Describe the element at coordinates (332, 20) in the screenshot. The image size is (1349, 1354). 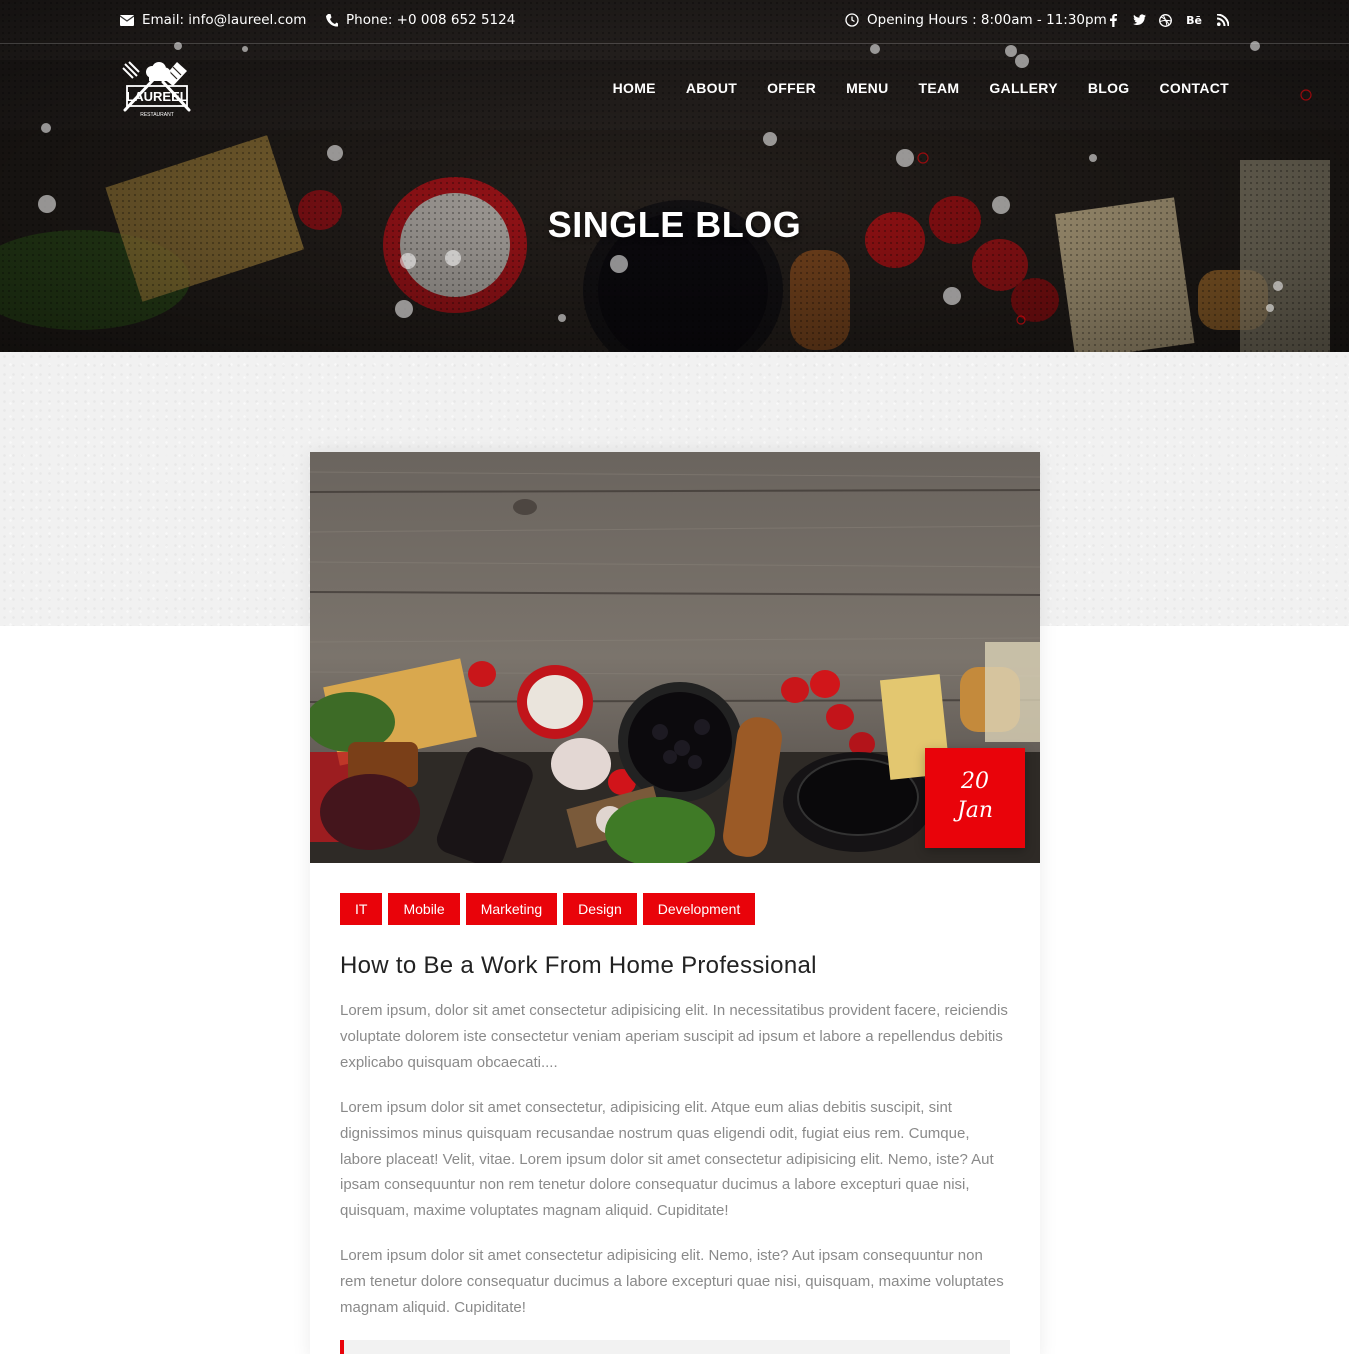
I see `phone-icon` at that location.